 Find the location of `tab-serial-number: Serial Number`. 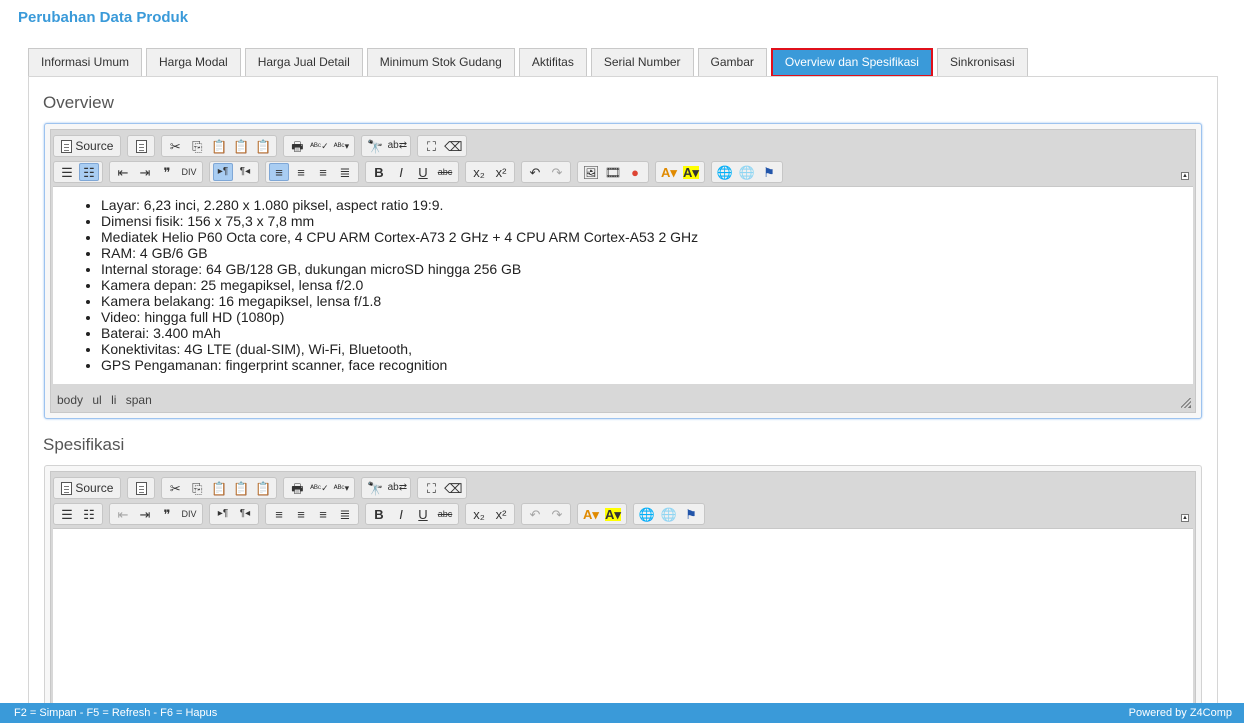

tab-serial-number: Serial Number is located at coordinates (642, 62).